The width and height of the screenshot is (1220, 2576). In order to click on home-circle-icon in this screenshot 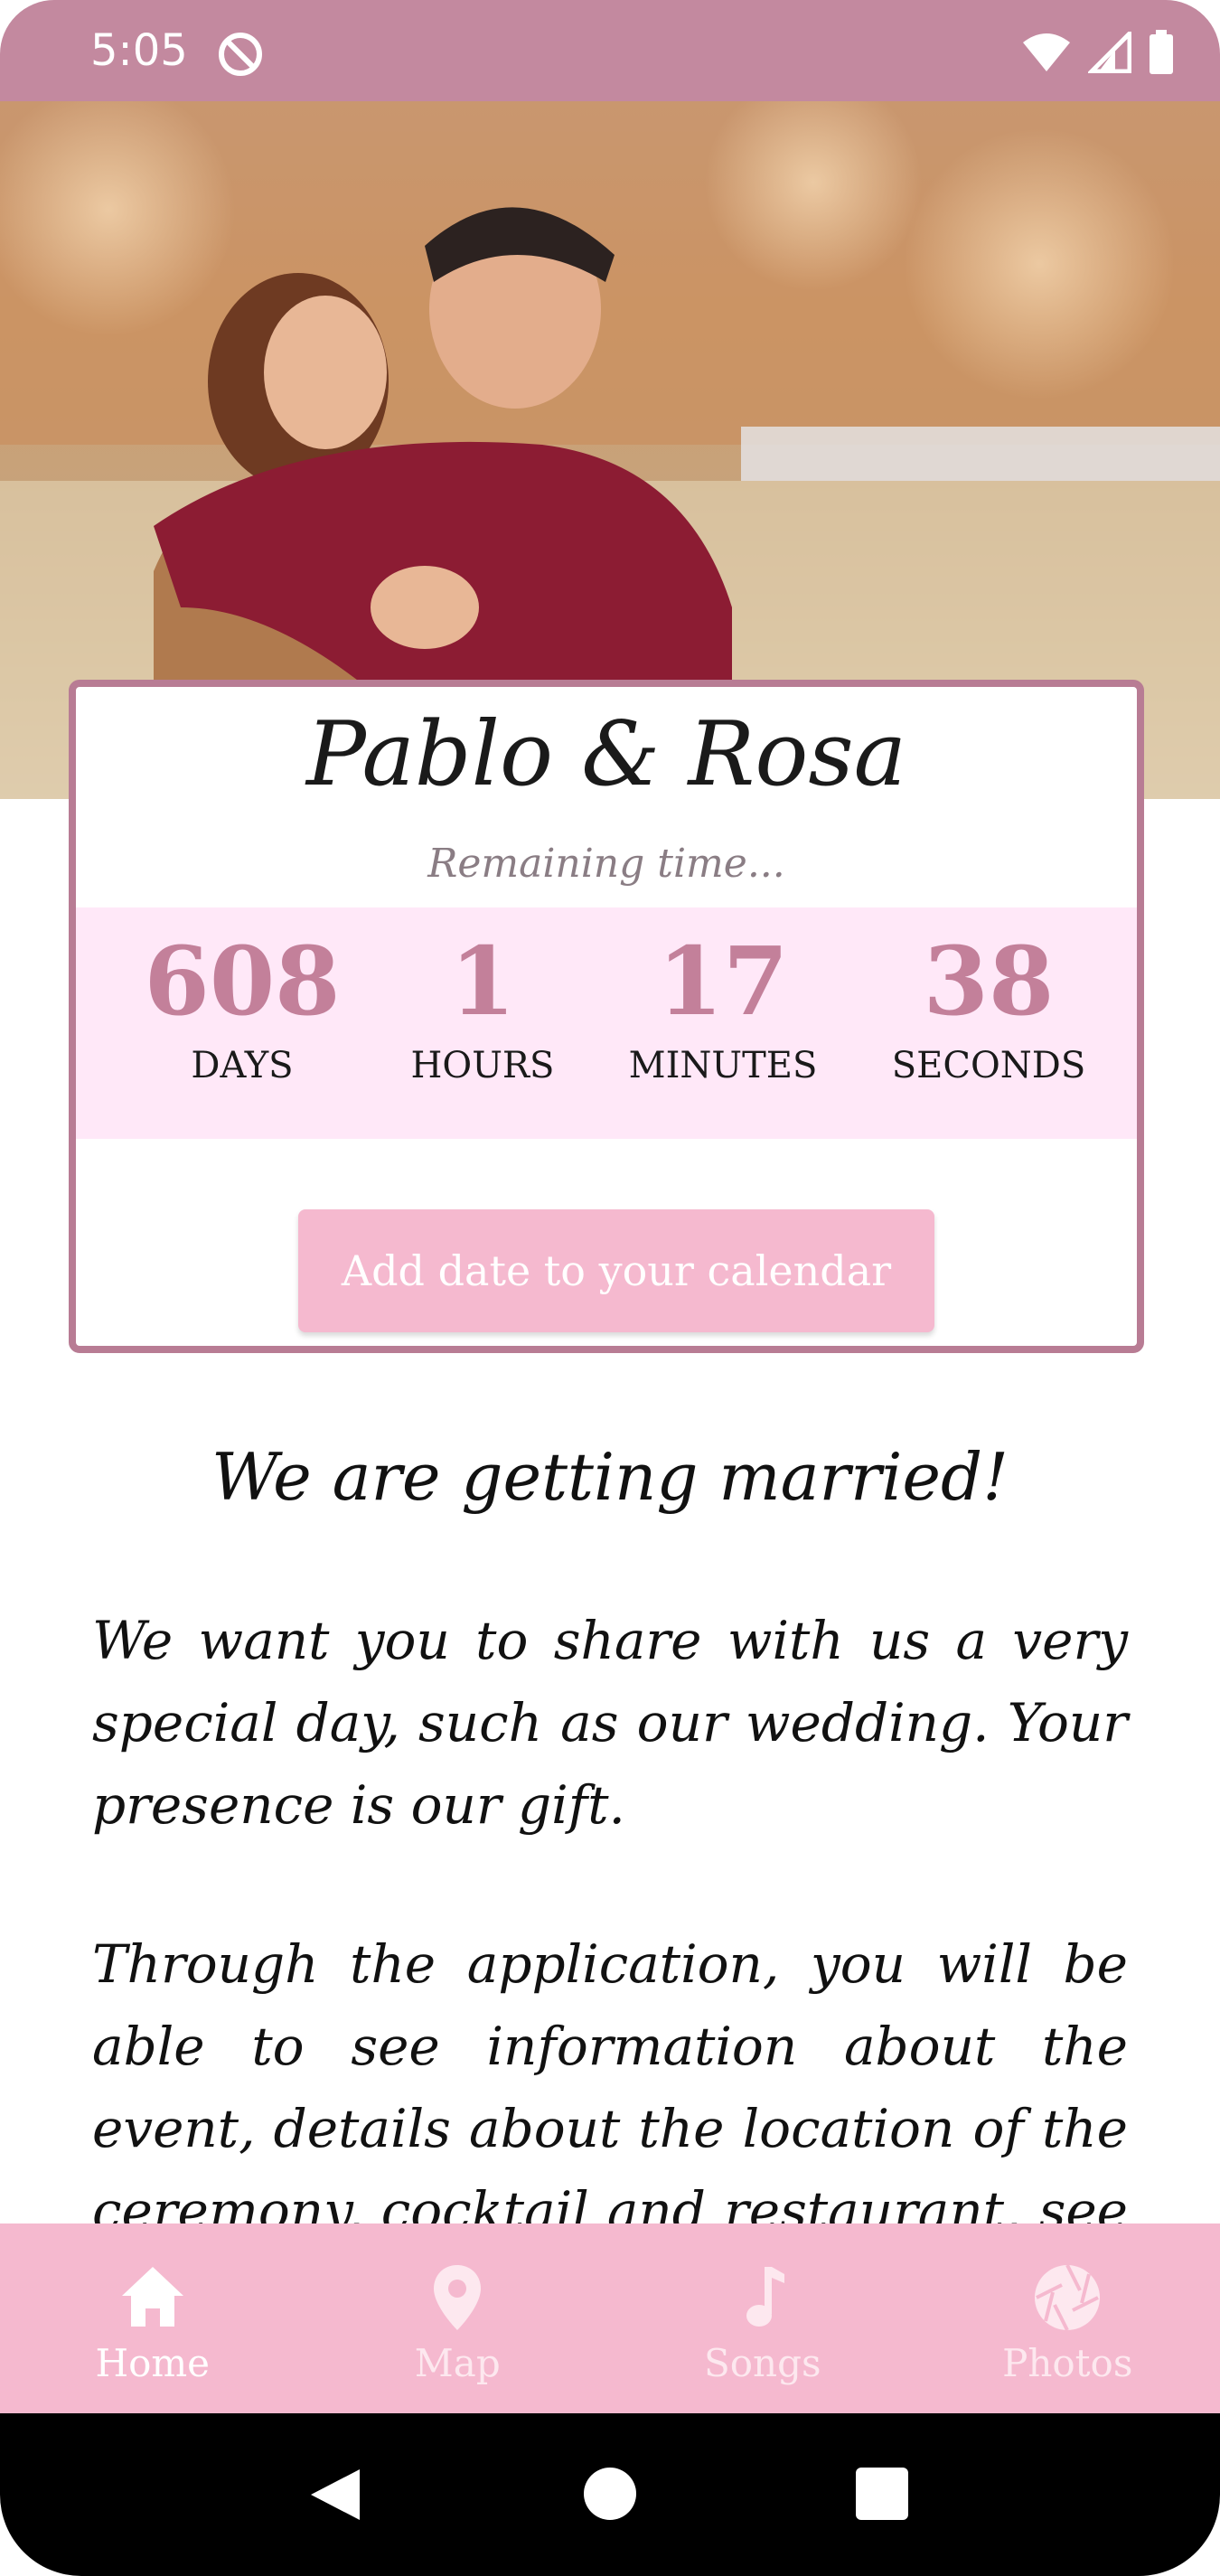, I will do `click(610, 2494)`.